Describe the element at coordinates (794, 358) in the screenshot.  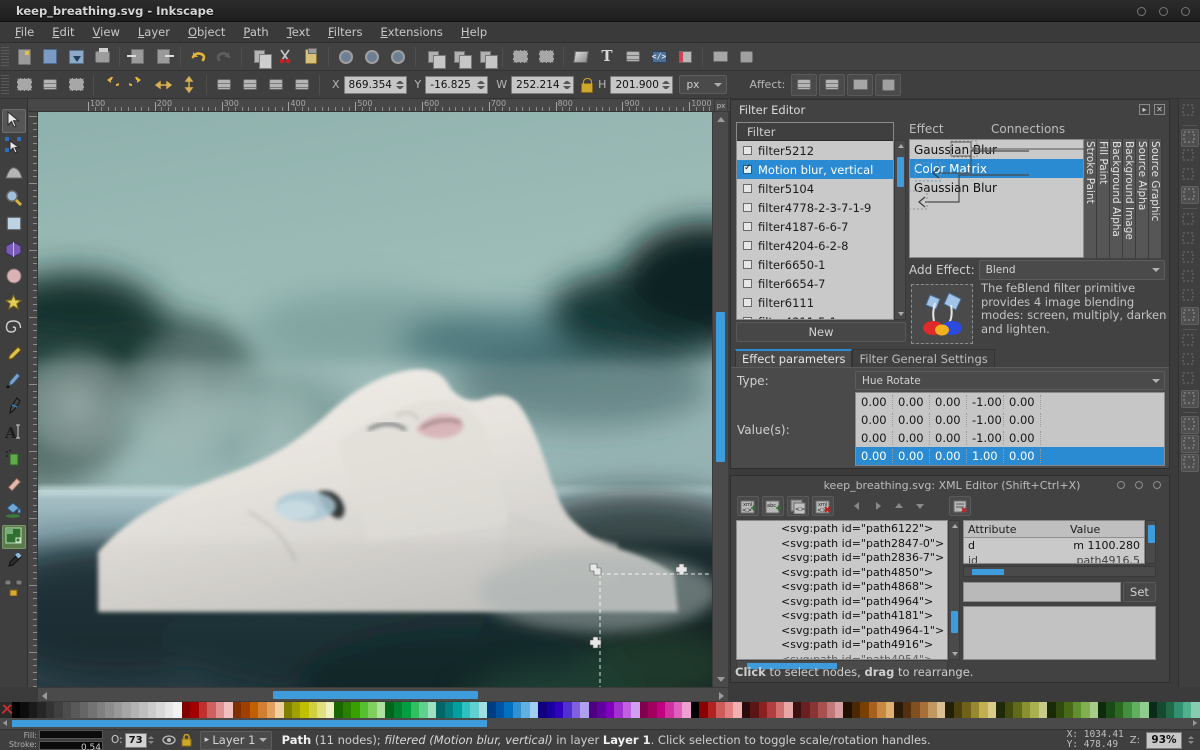
I see `tab-effect-parameters: Effect parameters` at that location.